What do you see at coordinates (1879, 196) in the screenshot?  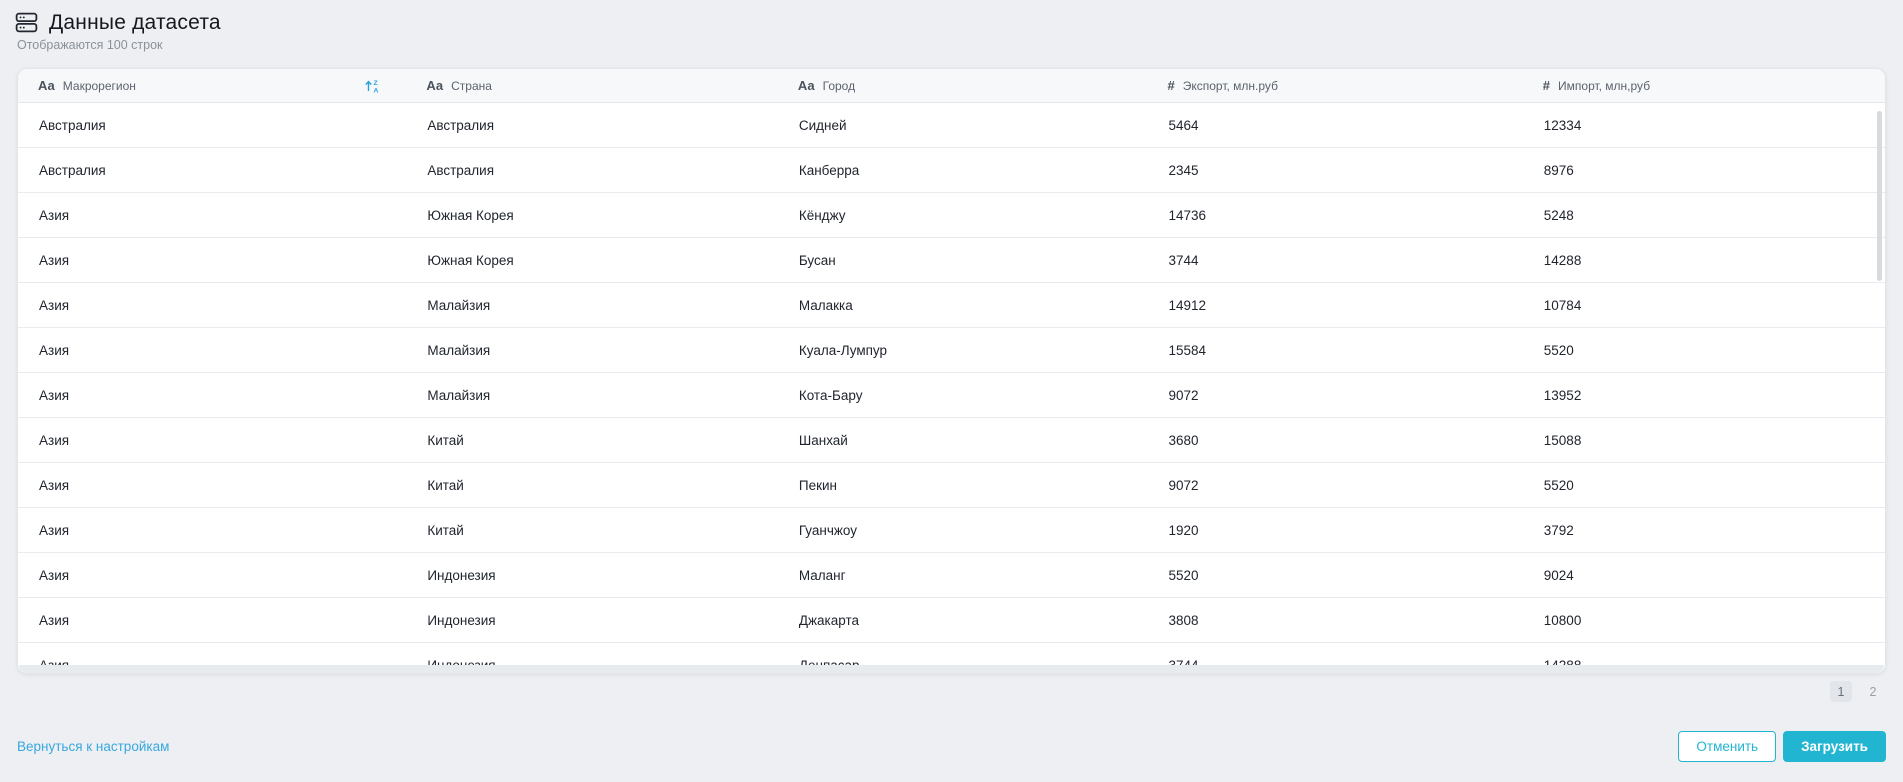 I see `vertical-scrollbar-thumb` at bounding box center [1879, 196].